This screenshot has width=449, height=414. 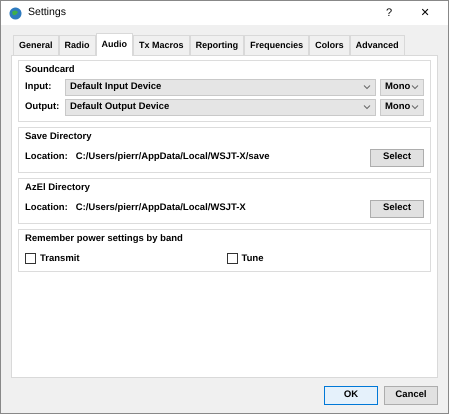 What do you see at coordinates (377, 44) in the screenshot?
I see `tab: Advanced` at bounding box center [377, 44].